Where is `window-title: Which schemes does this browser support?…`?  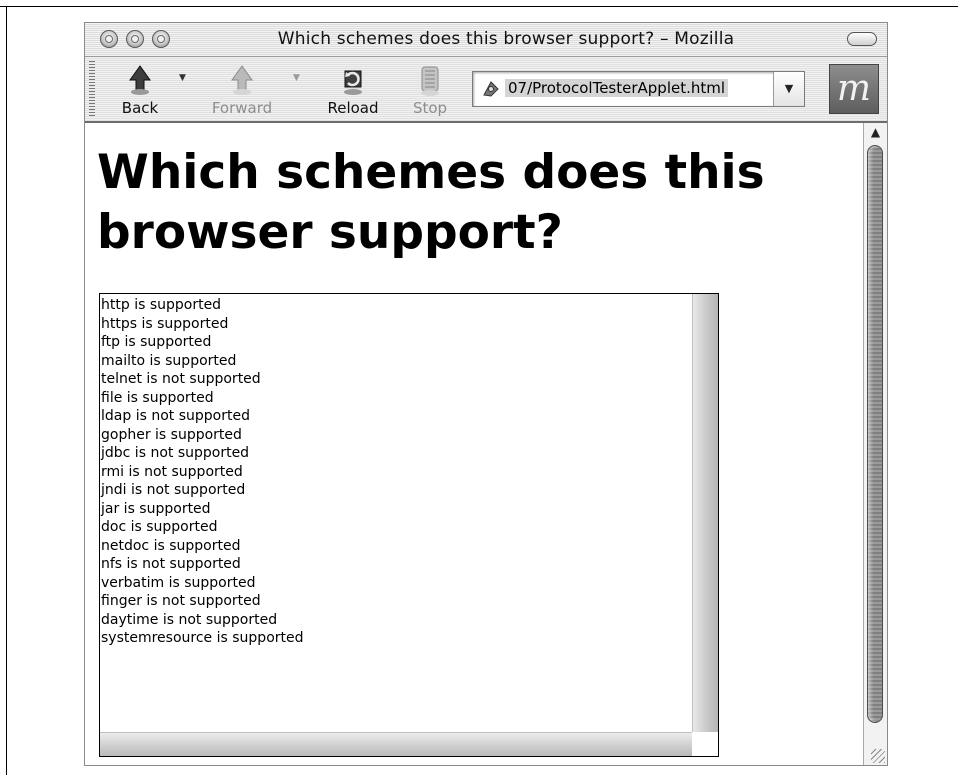 window-title: Which schemes does this browser support?… is located at coordinates (506, 39).